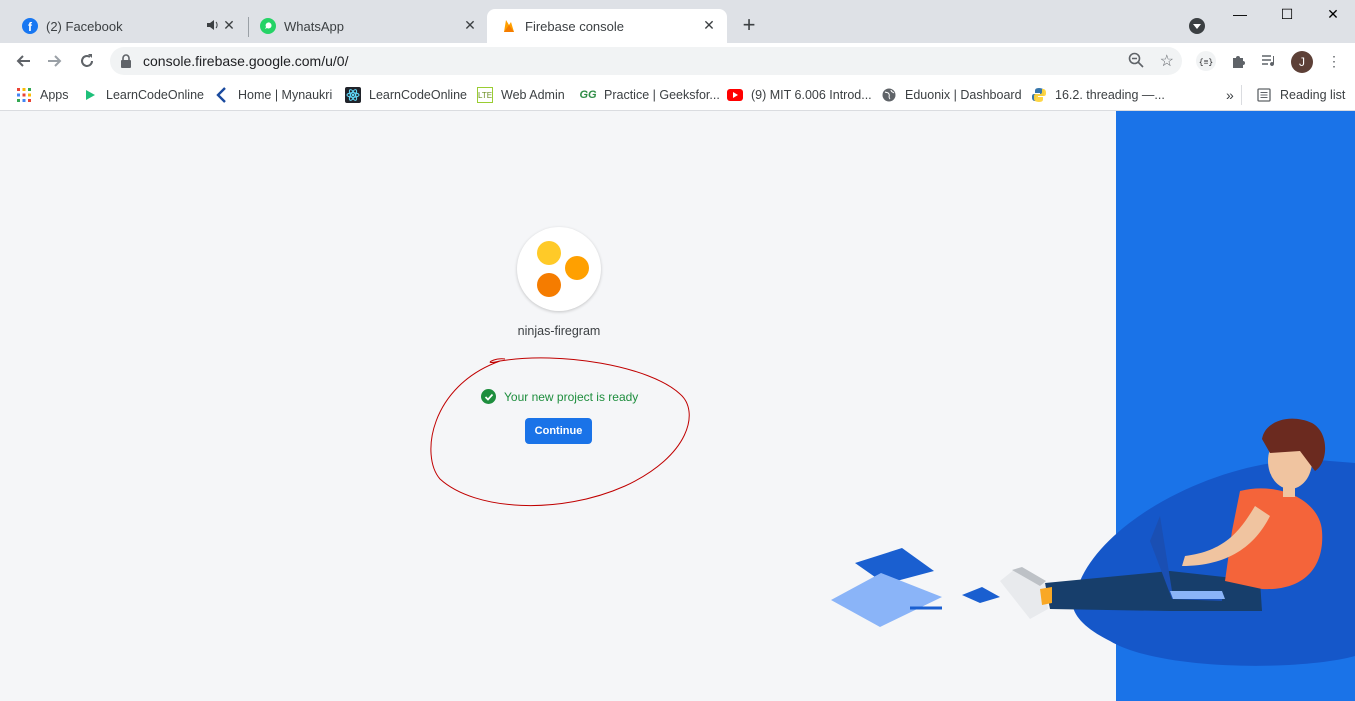 The width and height of the screenshot is (1355, 701). What do you see at coordinates (1302, 62) in the screenshot?
I see `profile-avatar: J` at bounding box center [1302, 62].